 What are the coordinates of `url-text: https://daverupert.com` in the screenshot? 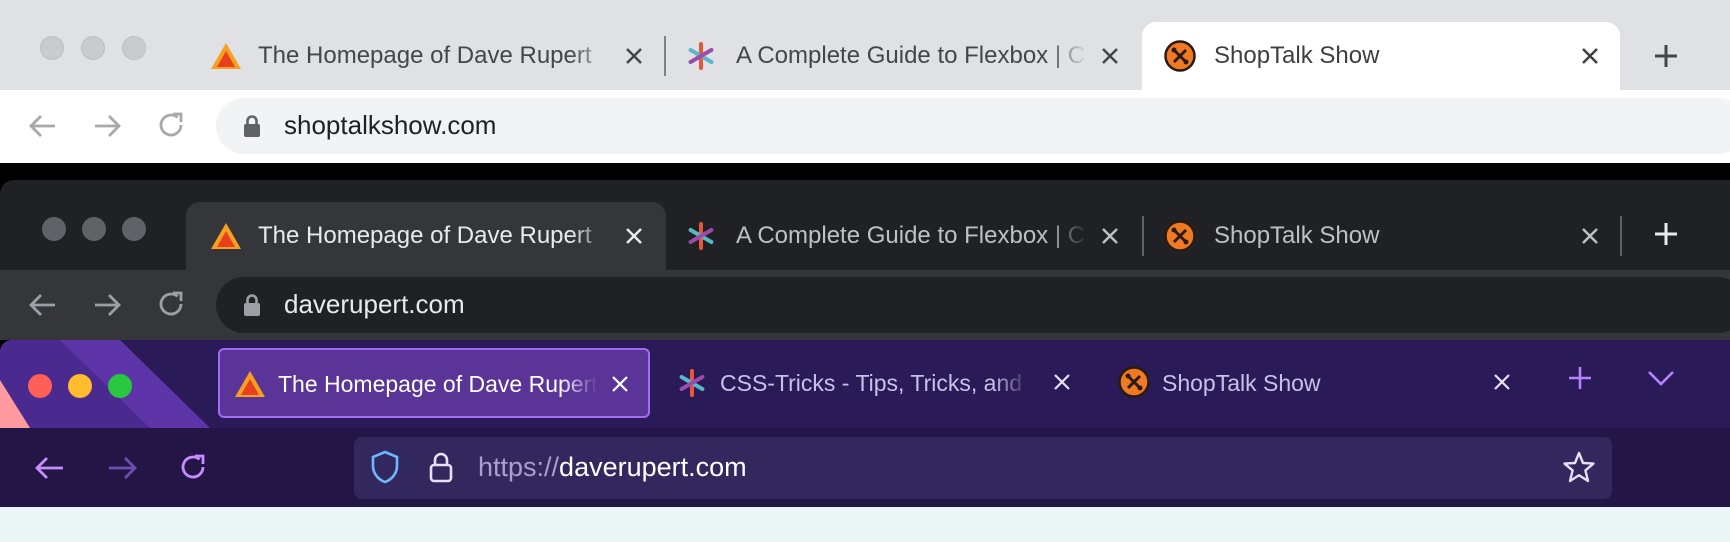 It's located at (612, 467).